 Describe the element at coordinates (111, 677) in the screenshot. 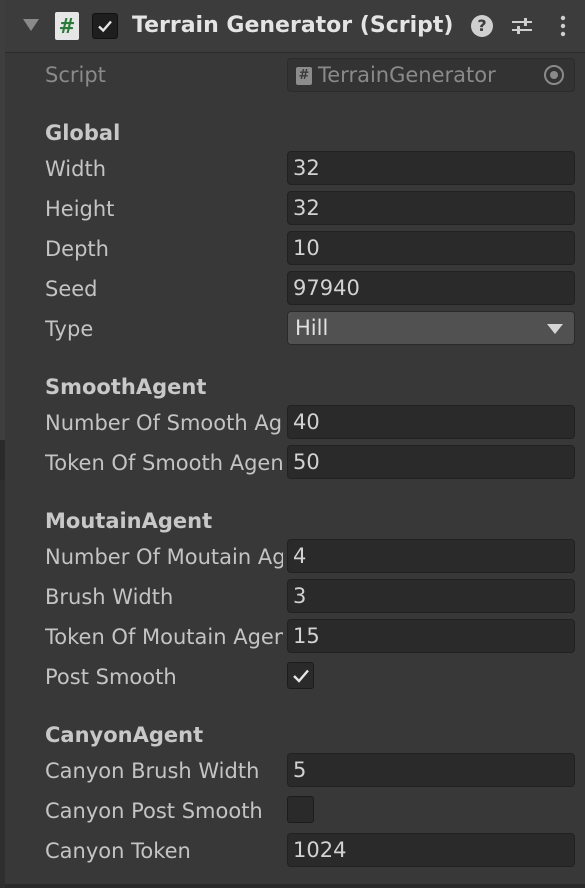

I see `post-smooth-label: Post Smooth` at that location.